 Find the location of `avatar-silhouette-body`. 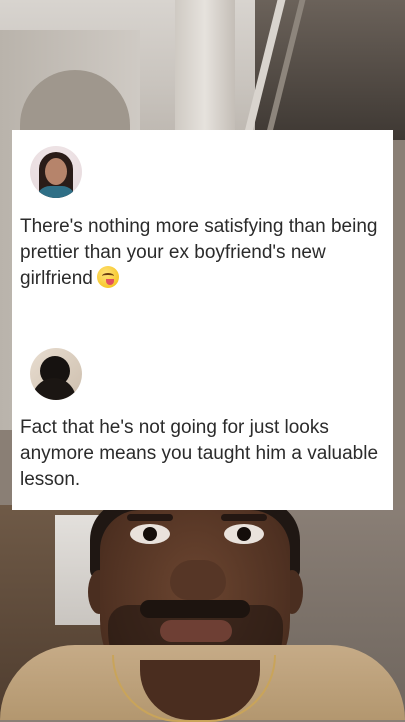

avatar-silhouette-body is located at coordinates (54, 389).